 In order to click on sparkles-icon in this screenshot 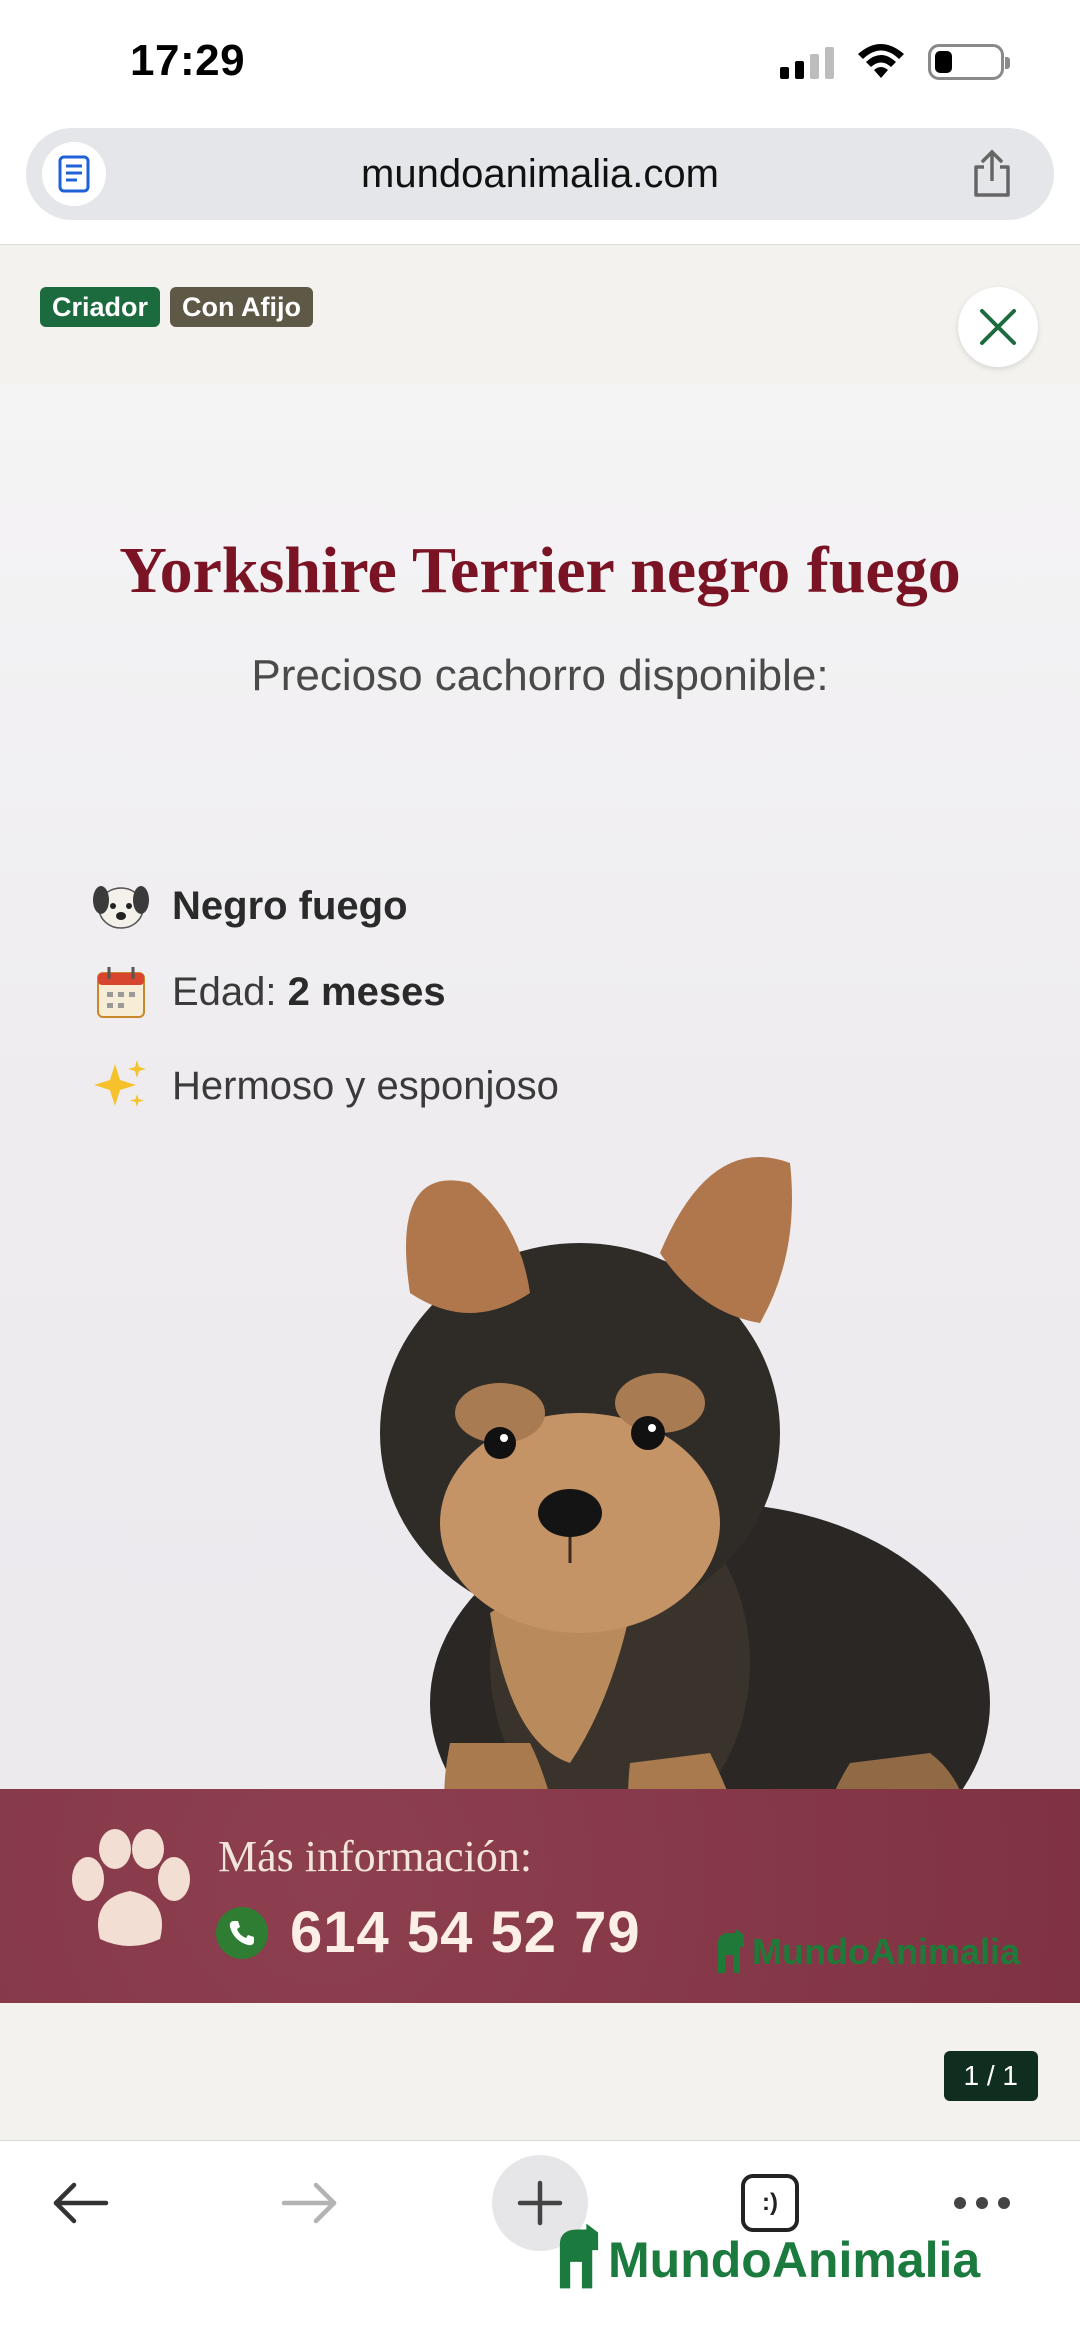, I will do `click(121, 1086)`.